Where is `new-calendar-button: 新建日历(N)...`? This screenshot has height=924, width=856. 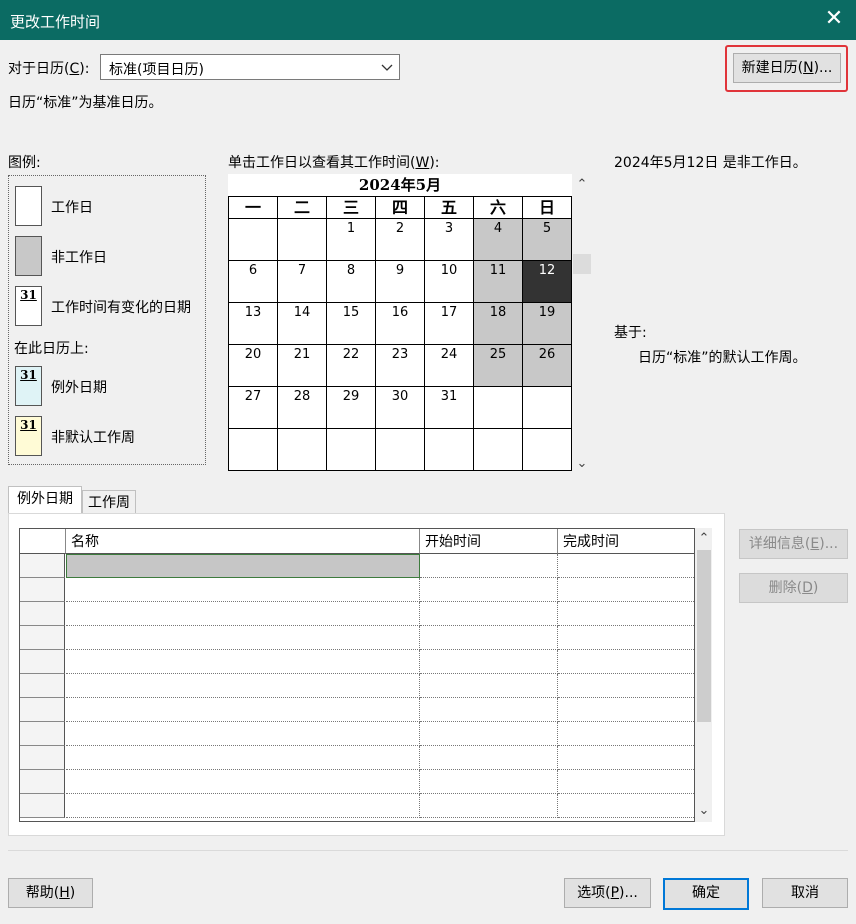
new-calendar-button: 新建日历(N)... is located at coordinates (787, 68).